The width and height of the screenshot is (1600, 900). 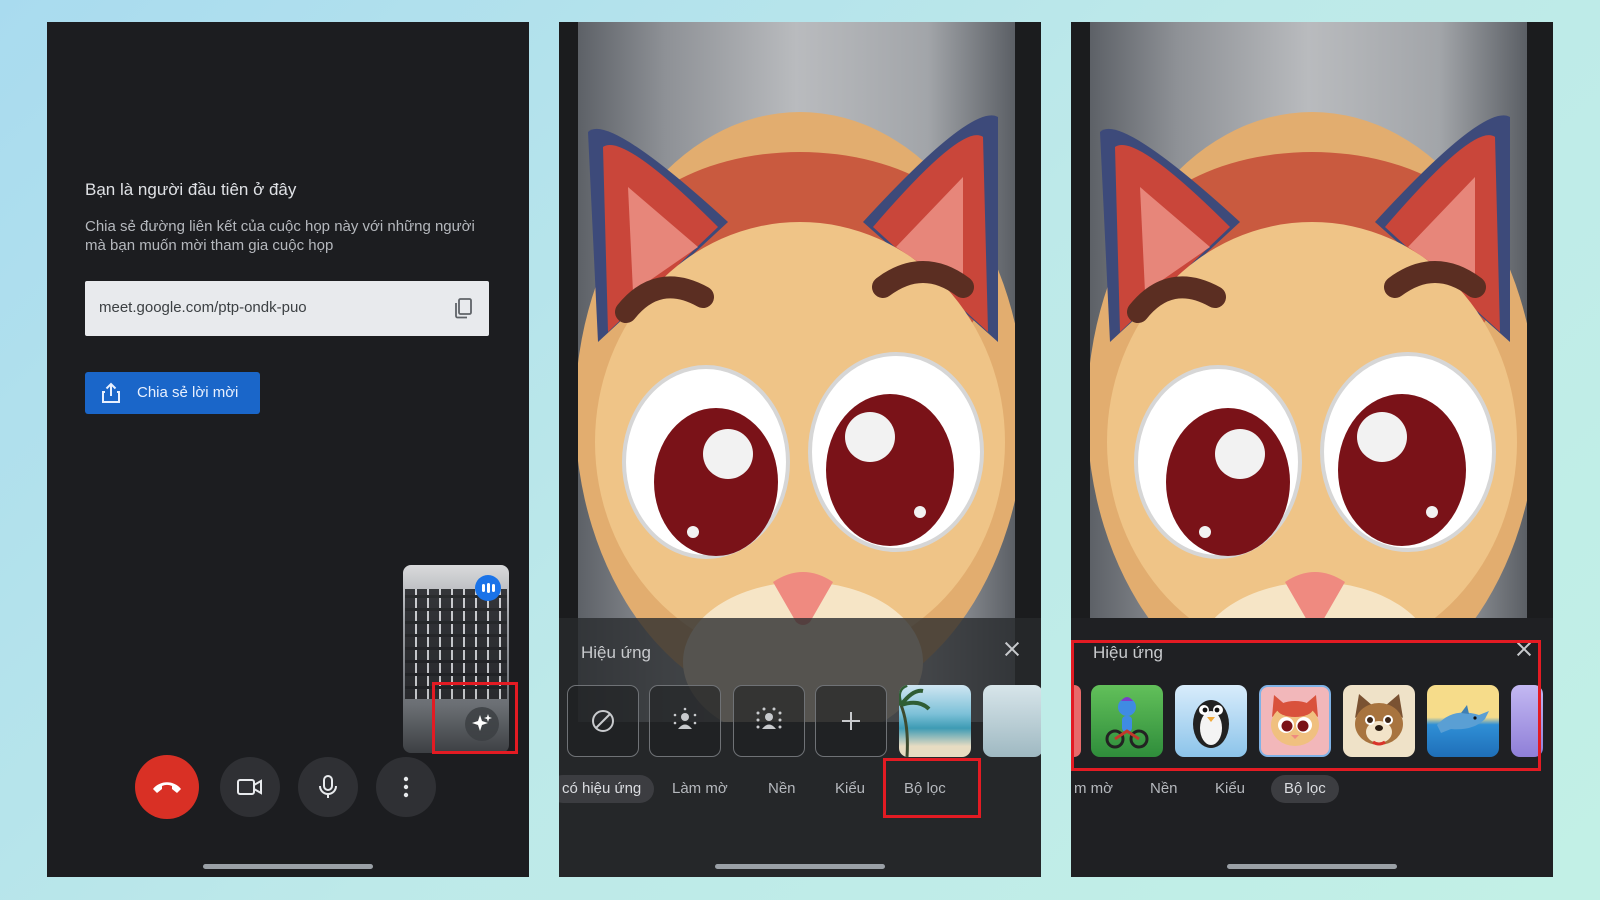 I want to click on sparkle-icon, so click(x=482, y=722).